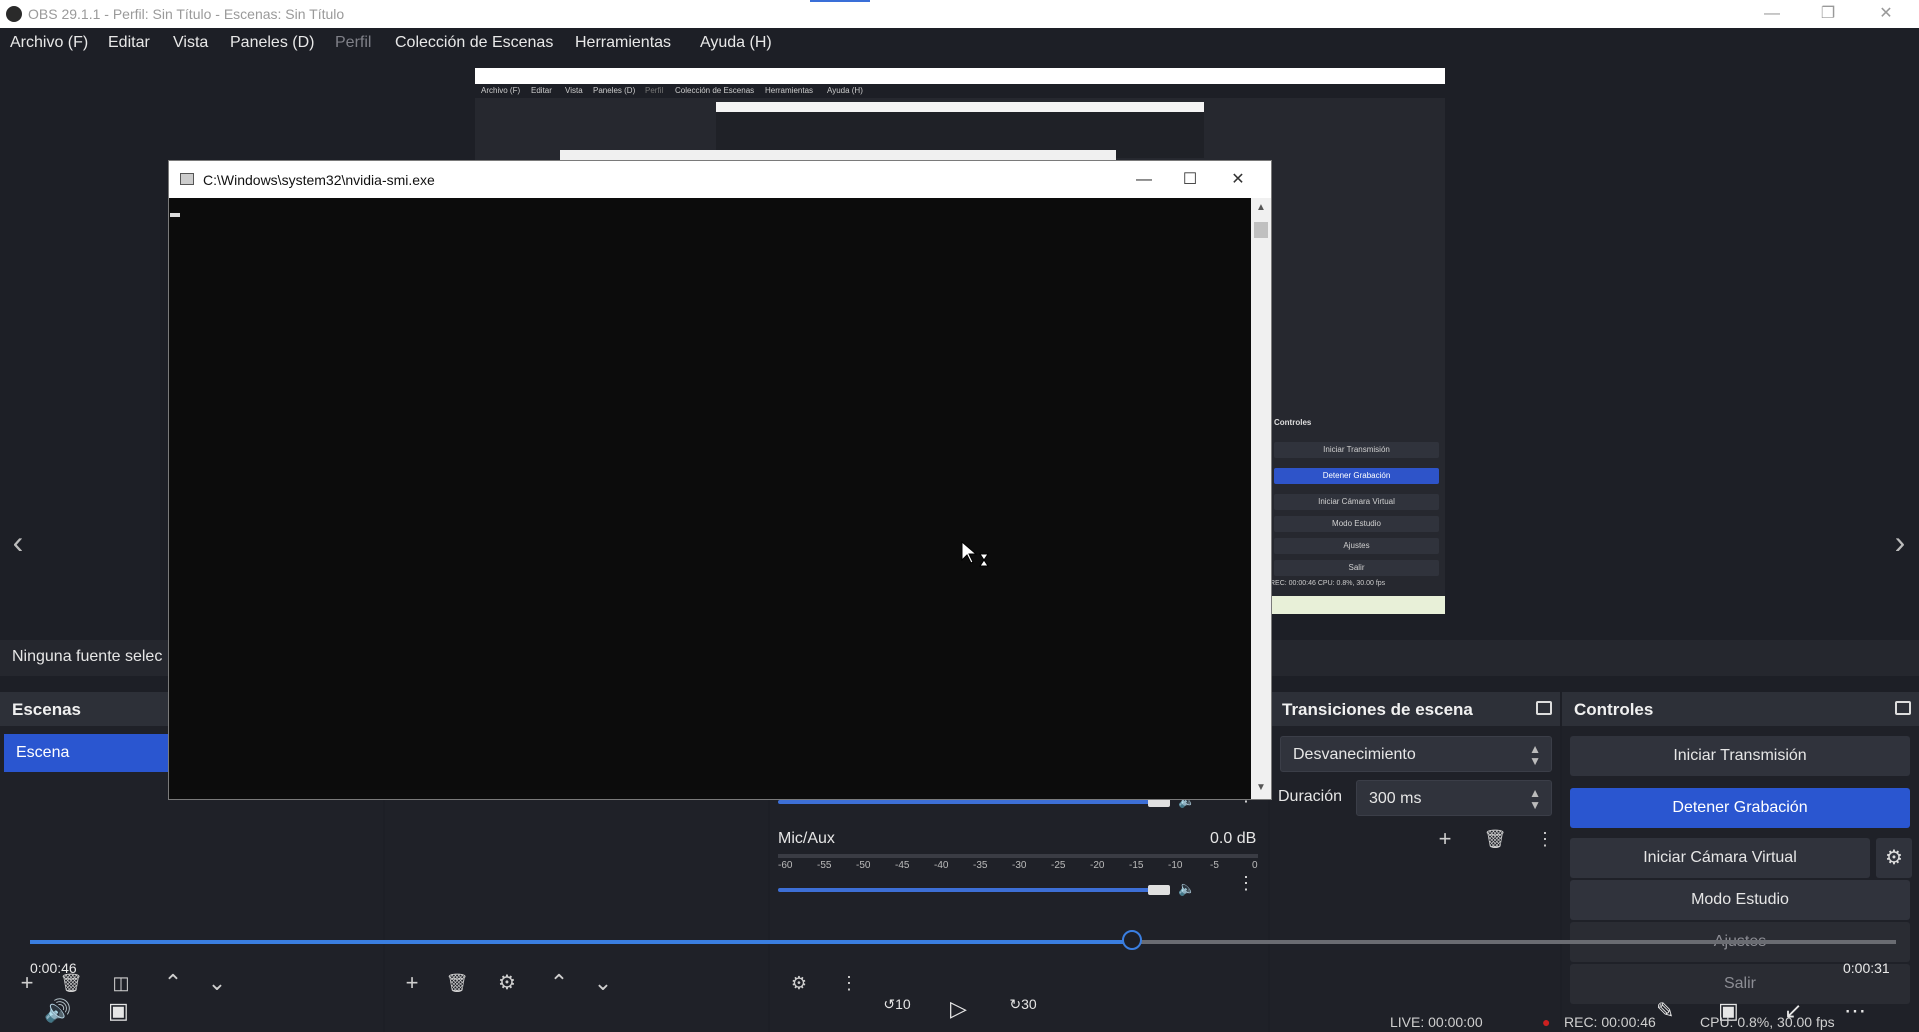  I want to click on move-down-icon: ⌄, so click(217, 983).